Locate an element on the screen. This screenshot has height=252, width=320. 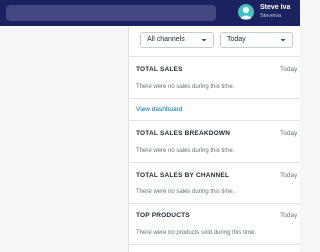
card-title-total-sales: TOTAL SALES is located at coordinates (159, 69).